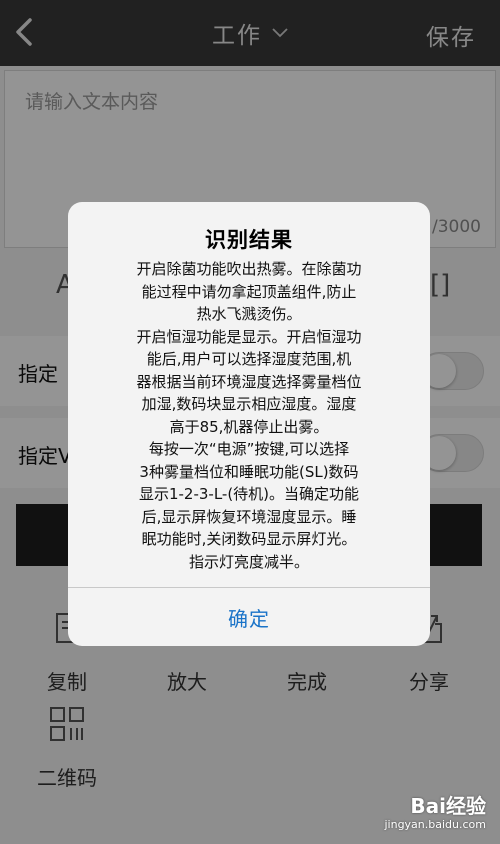 The height and width of the screenshot is (844, 500). What do you see at coordinates (249, 404) in the screenshot?
I see `dialog-line: 加湿,数码块显示相应湿度。湿度` at bounding box center [249, 404].